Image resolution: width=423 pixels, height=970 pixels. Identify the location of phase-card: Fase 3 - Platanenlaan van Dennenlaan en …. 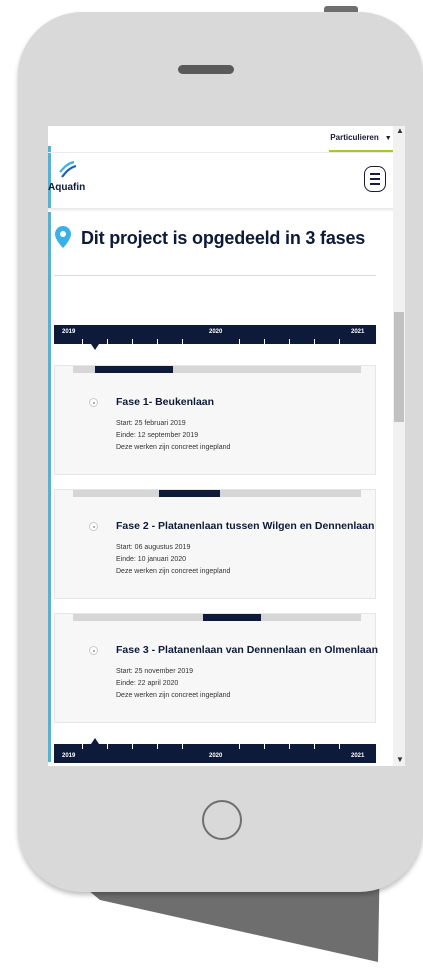
(216, 668).